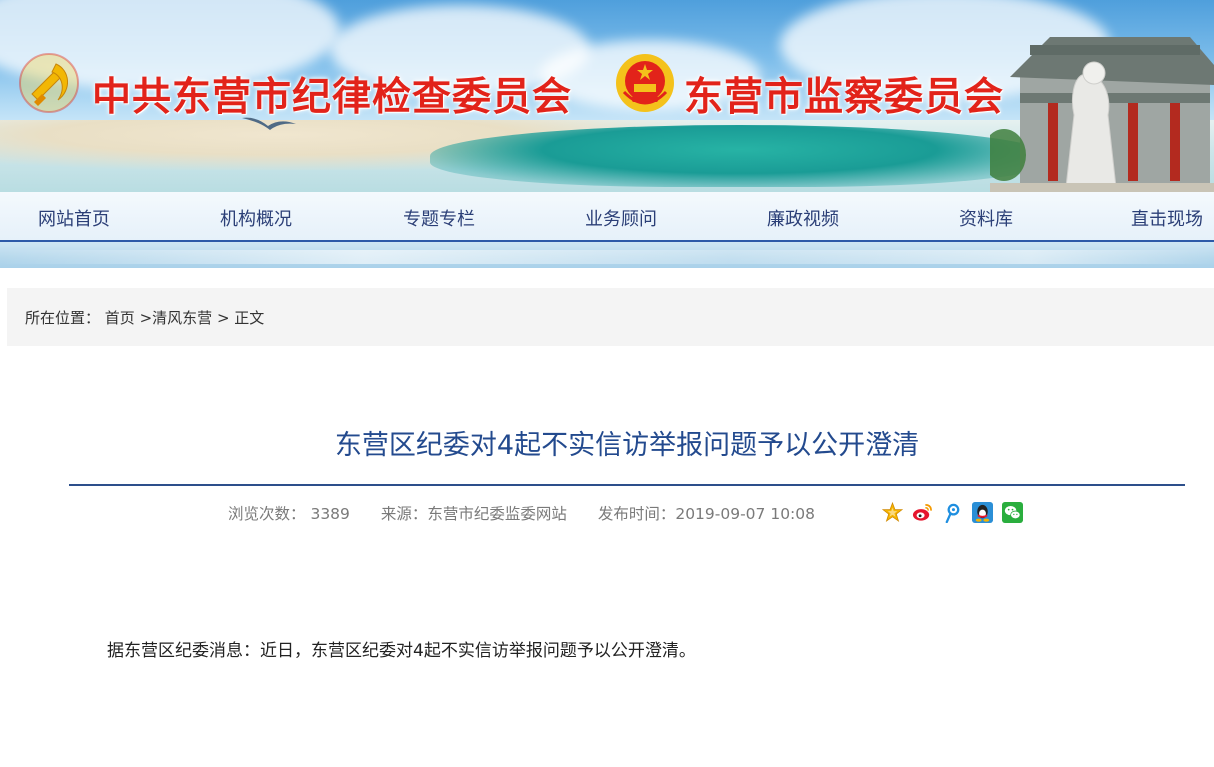 The image size is (1214, 767). I want to click on share-bar, so click(952, 512).